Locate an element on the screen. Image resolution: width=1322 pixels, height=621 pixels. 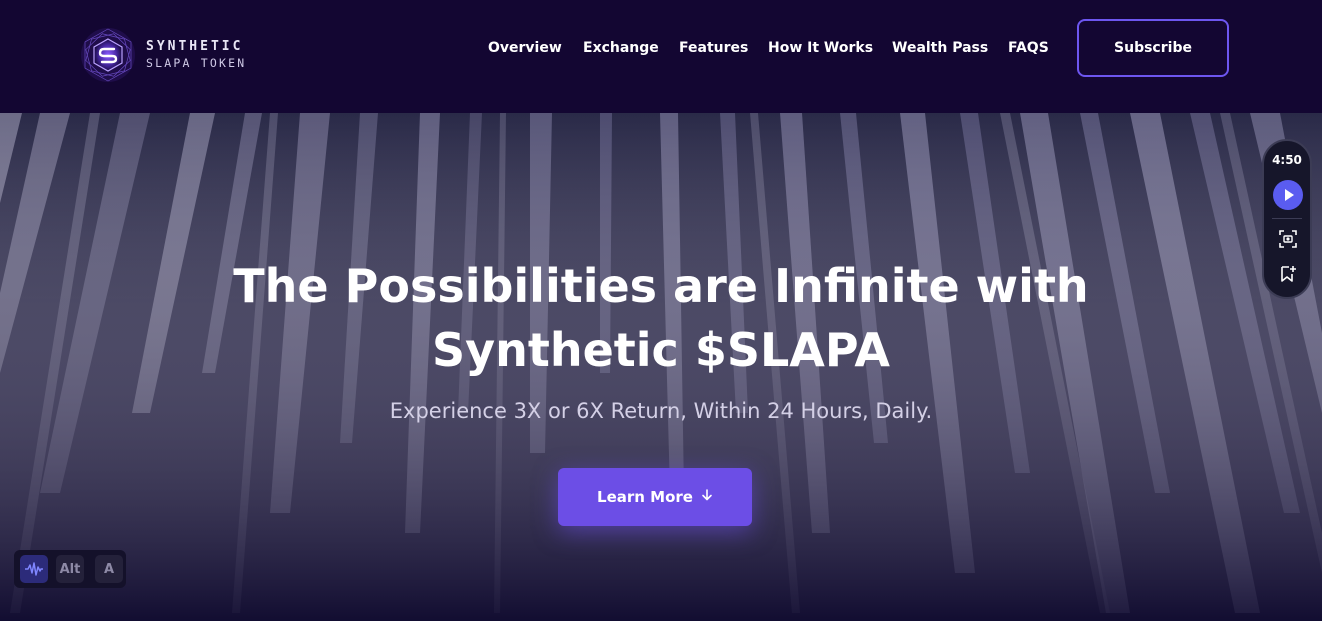
play-icon is located at coordinates (1289, 195).